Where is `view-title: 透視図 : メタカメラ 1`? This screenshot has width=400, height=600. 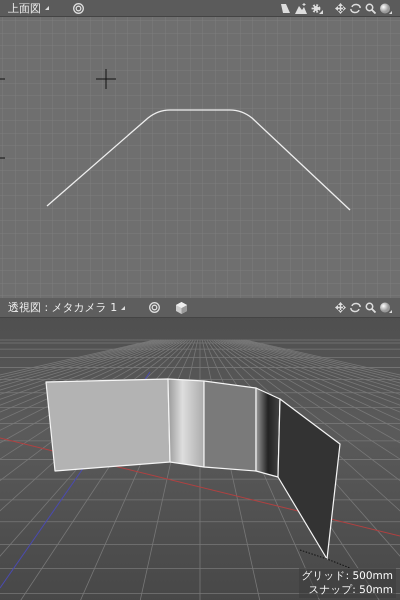
view-title: 透視図 : メタカメラ 1 is located at coordinates (63, 307).